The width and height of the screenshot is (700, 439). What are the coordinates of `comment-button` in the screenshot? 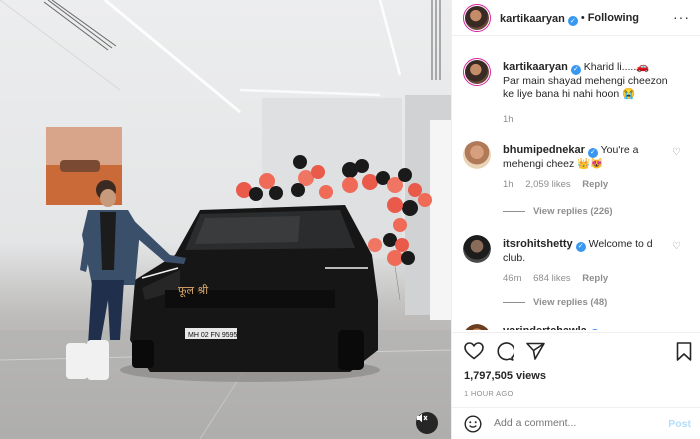 It's located at (505, 354).